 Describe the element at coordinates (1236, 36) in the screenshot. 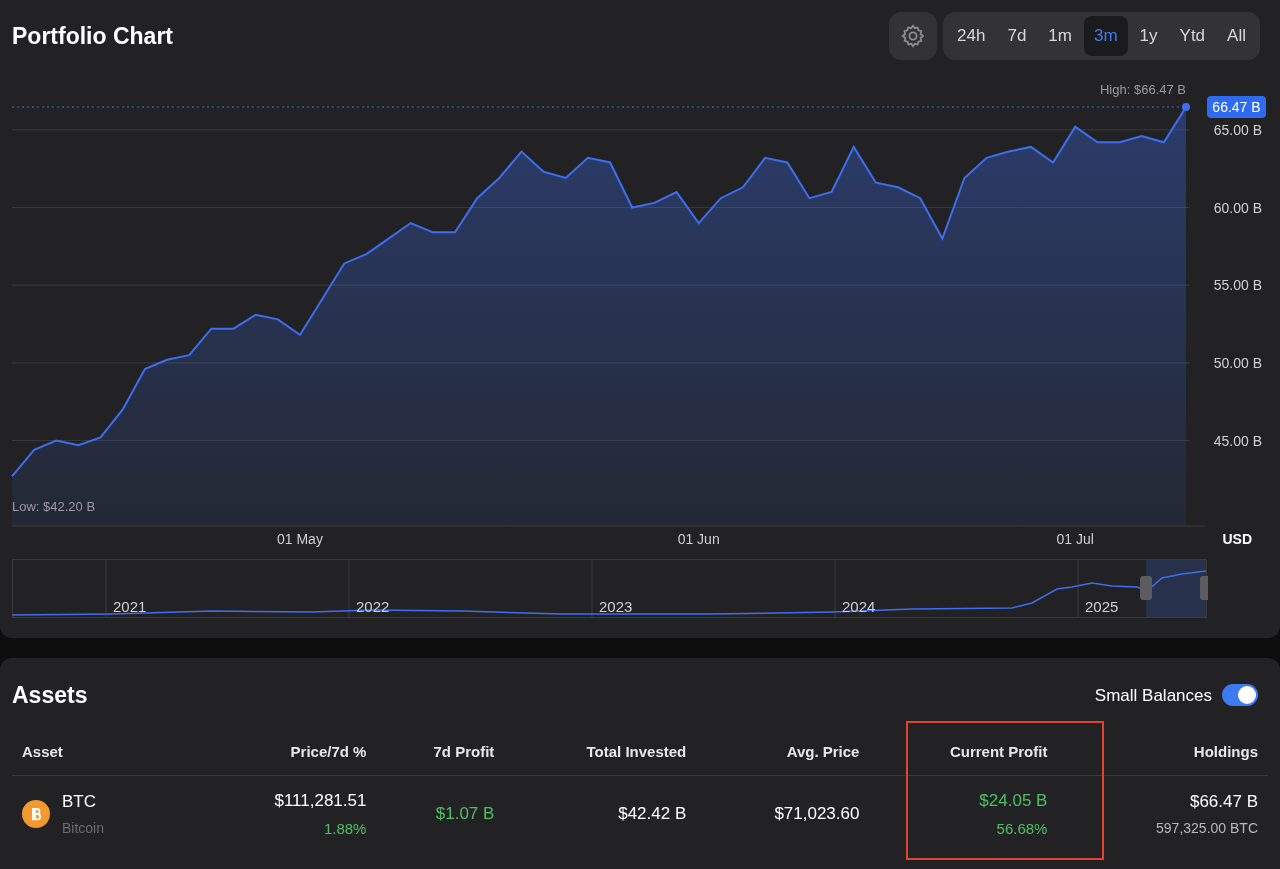

I see `range-tab: All` at that location.